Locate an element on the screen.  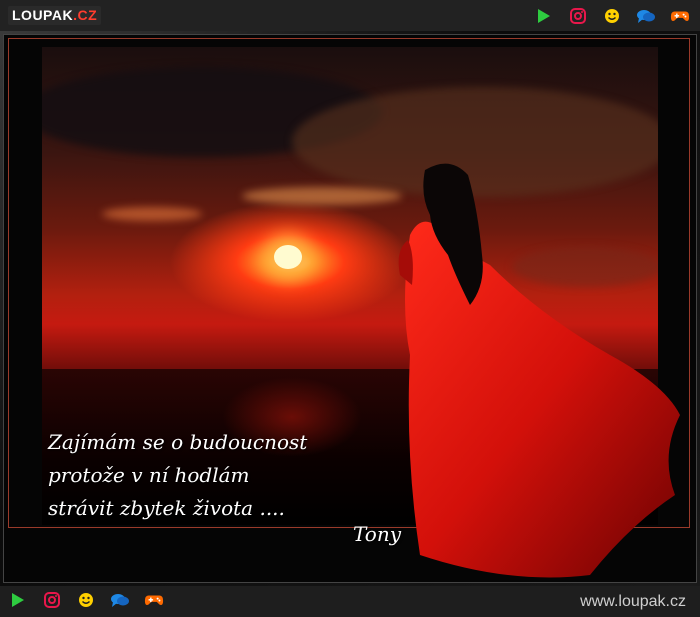
poem-signature: Tony is located at coordinates (377, 534).